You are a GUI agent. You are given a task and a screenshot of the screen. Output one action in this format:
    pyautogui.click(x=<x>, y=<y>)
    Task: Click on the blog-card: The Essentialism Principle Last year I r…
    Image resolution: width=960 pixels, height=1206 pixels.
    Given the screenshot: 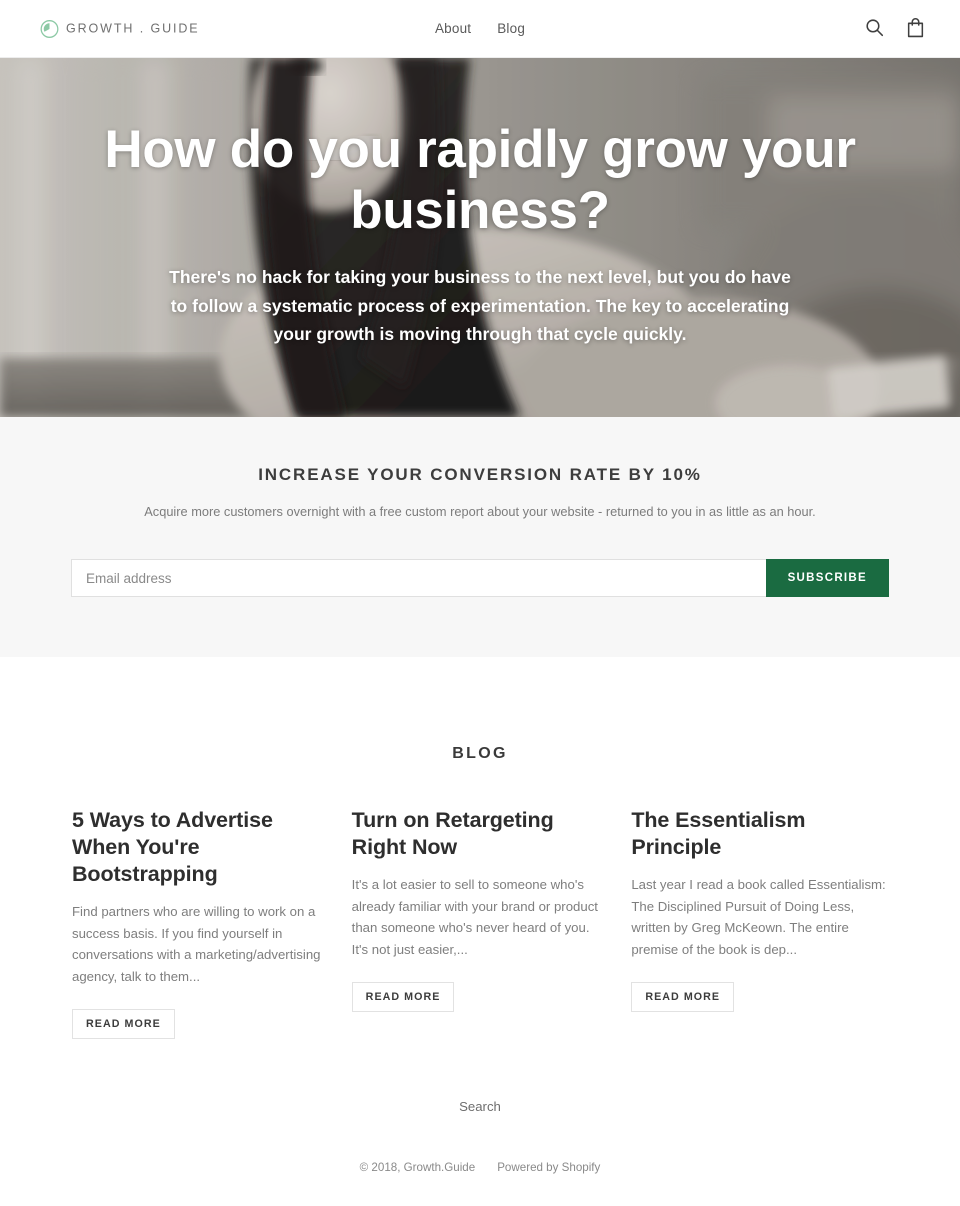 What is the action you would take?
    pyautogui.click(x=759, y=910)
    